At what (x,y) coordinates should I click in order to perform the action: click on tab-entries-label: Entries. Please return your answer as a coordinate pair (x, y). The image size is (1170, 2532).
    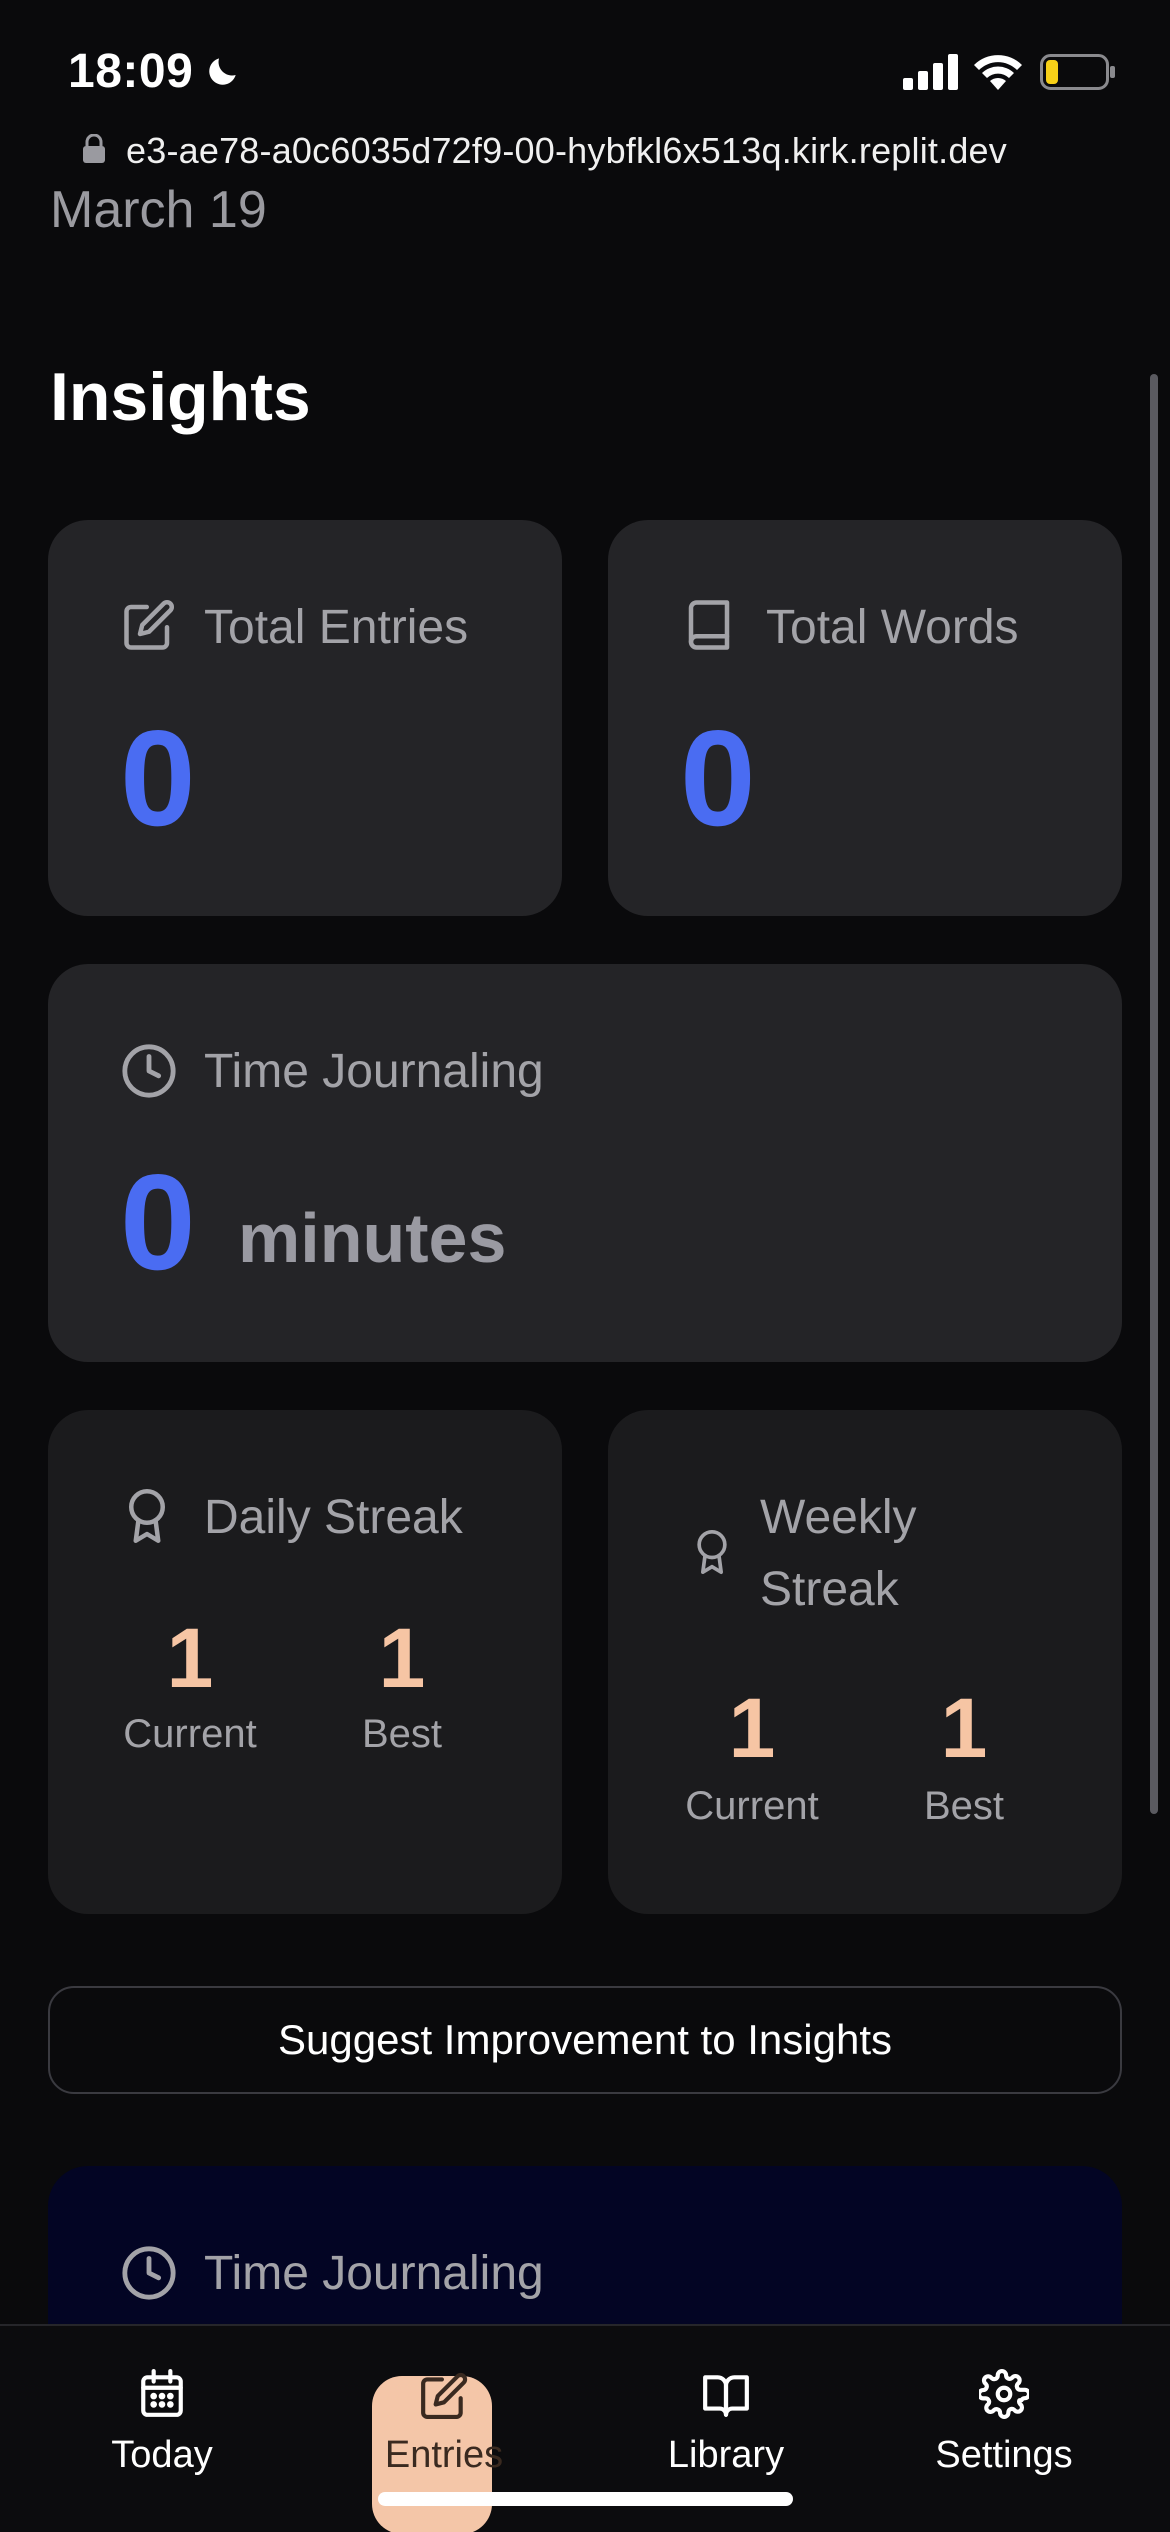
    Looking at the image, I should click on (444, 2455).